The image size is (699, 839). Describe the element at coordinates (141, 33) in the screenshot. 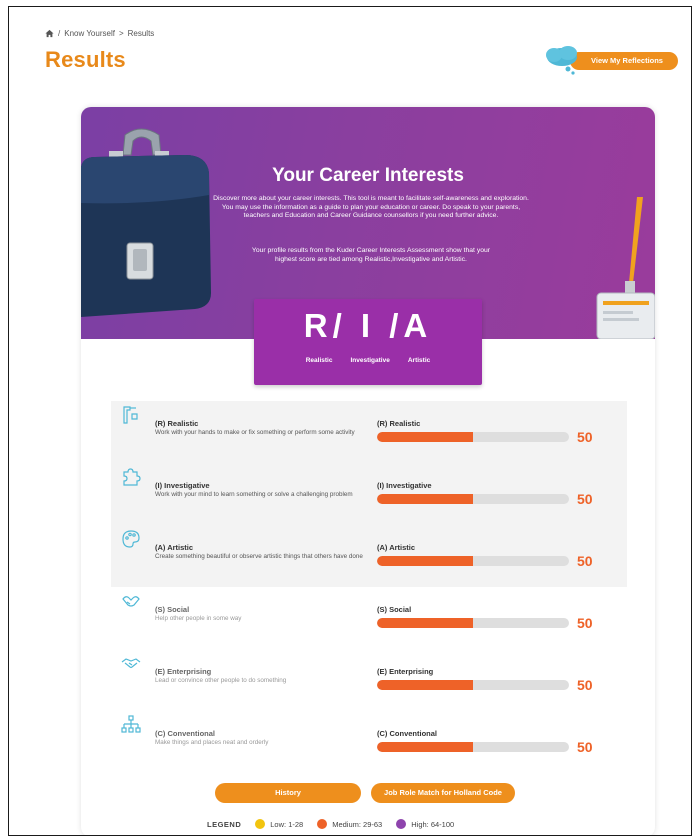

I see `breadcrumb-current: Results` at that location.